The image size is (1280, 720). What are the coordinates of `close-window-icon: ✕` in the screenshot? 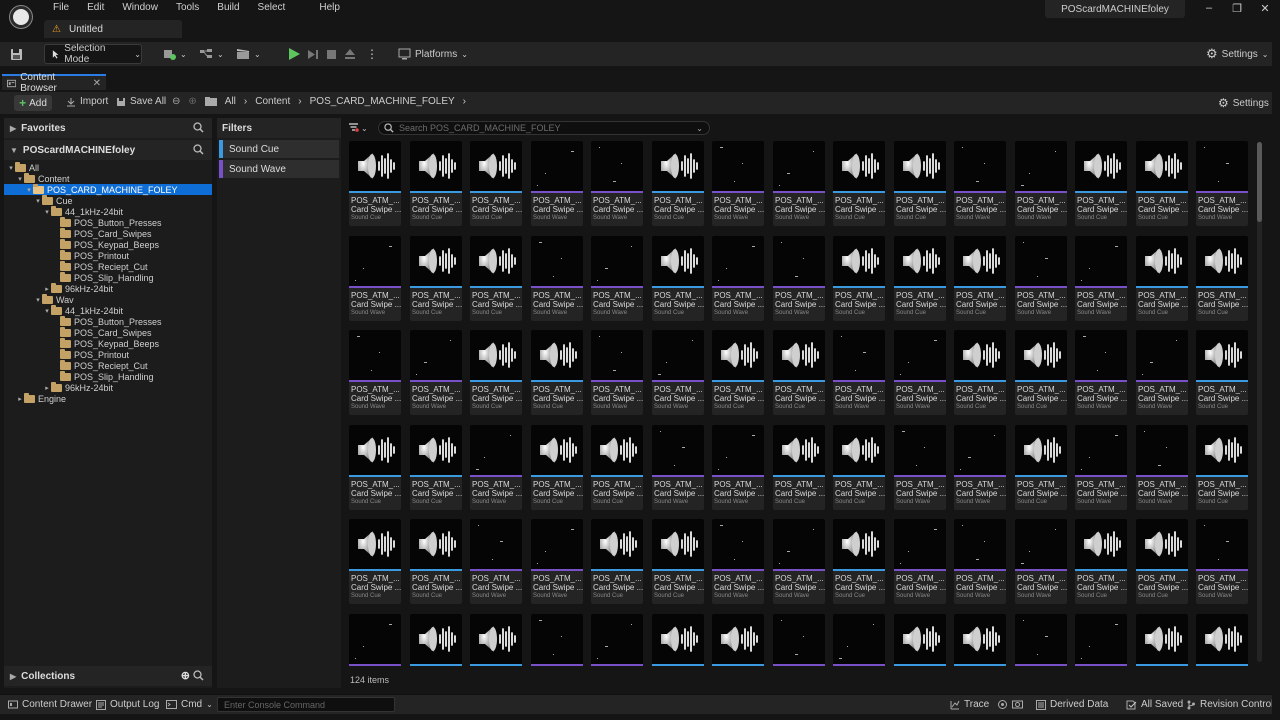 It's located at (1265, 8).